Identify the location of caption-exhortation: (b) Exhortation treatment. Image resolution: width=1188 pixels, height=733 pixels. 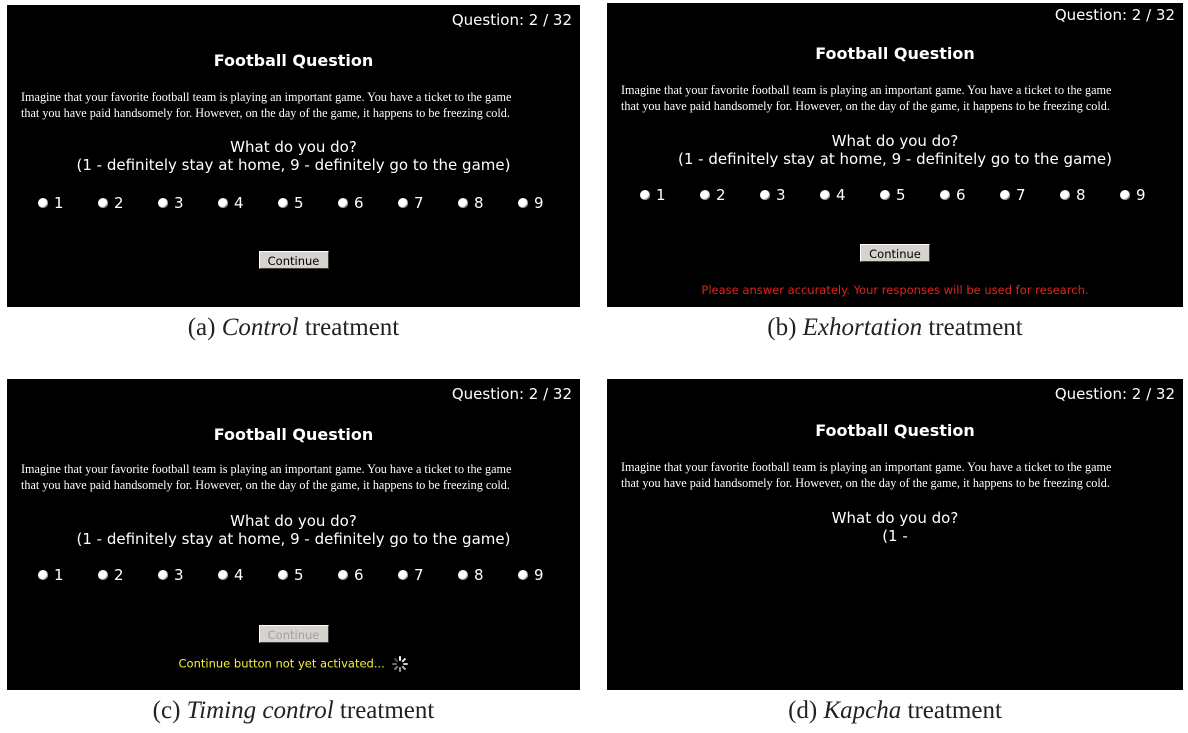
(895, 327).